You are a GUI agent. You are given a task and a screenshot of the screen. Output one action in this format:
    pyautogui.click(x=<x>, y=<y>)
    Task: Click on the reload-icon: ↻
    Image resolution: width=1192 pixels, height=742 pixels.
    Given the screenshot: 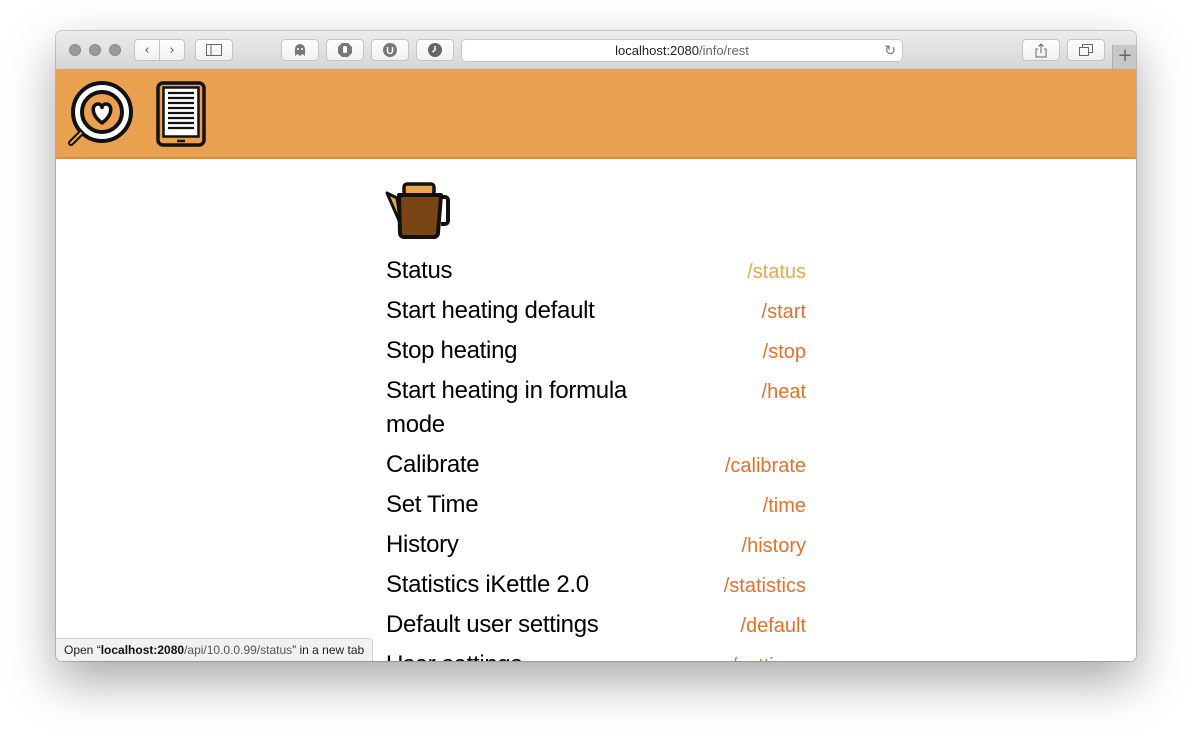 What is the action you would take?
    pyautogui.click(x=890, y=50)
    